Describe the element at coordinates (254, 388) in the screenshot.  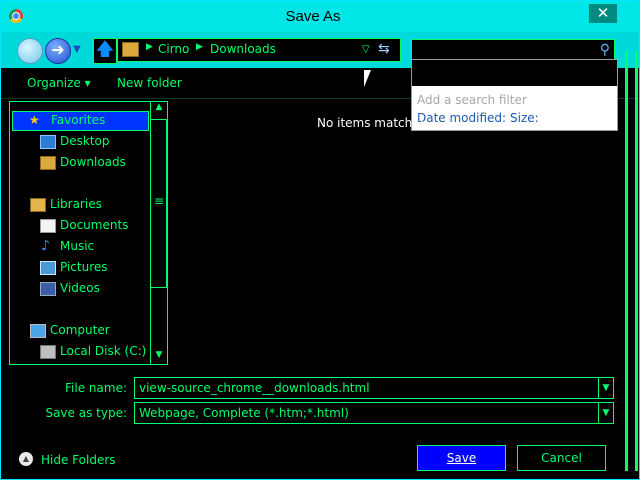
I see `file-name-value: view-source_chrome__downloads.html` at that location.